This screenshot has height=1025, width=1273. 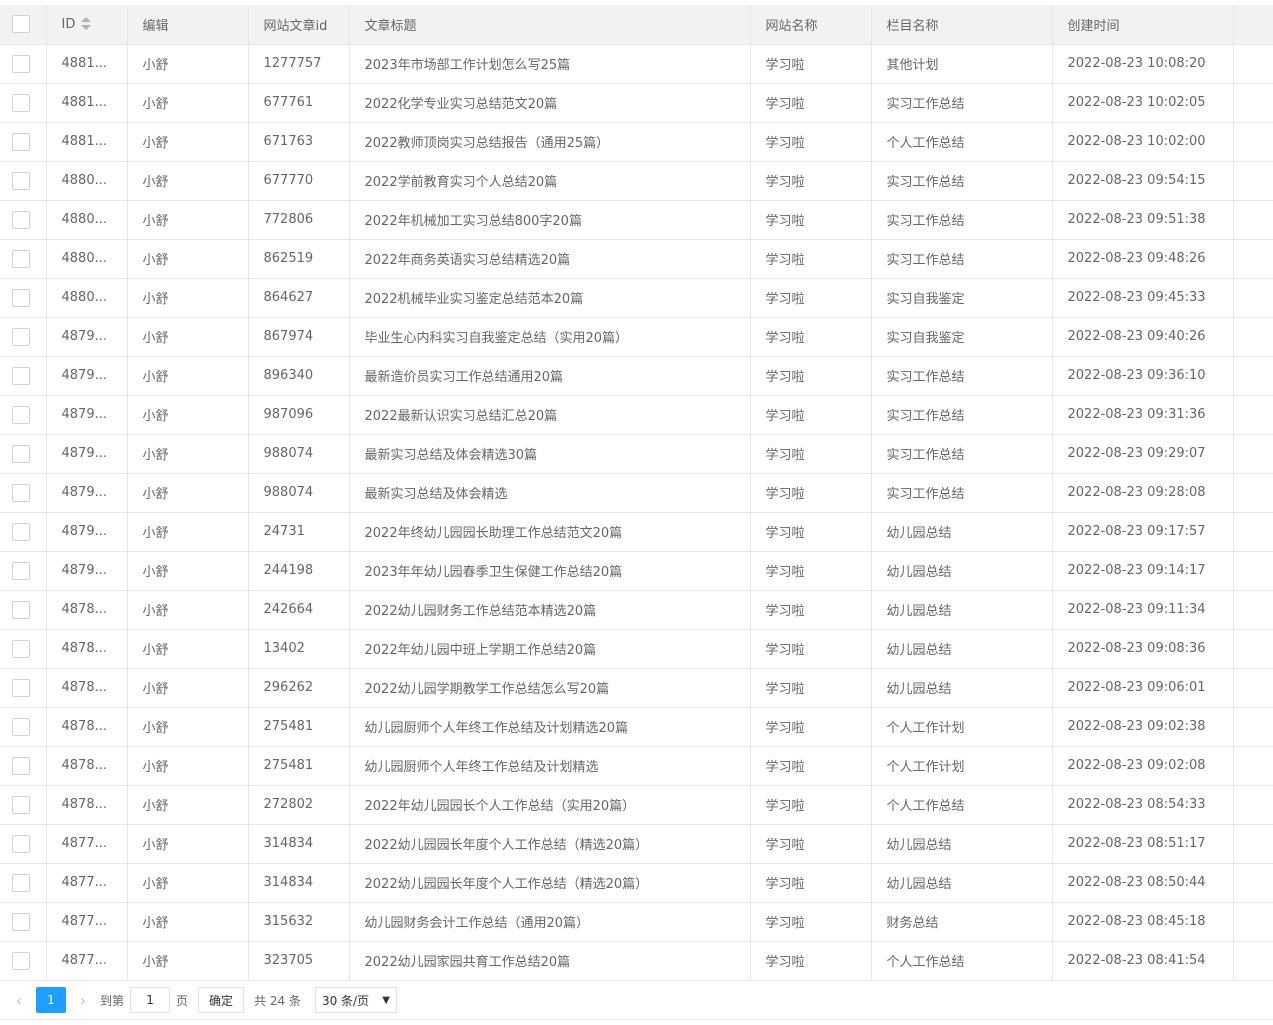 What do you see at coordinates (1143, 454) in the screenshot?
I see `cell-created-at: 2022-08-23 09:29:07` at bounding box center [1143, 454].